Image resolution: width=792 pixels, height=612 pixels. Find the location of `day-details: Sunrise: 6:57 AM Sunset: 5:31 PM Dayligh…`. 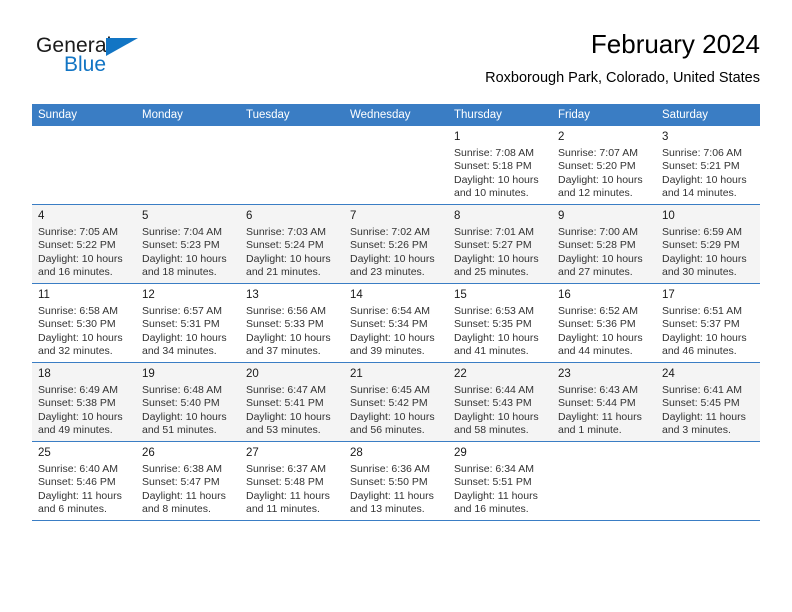

day-details: Sunrise: 6:57 AM Sunset: 5:31 PM Dayligh… is located at coordinates (184, 331).